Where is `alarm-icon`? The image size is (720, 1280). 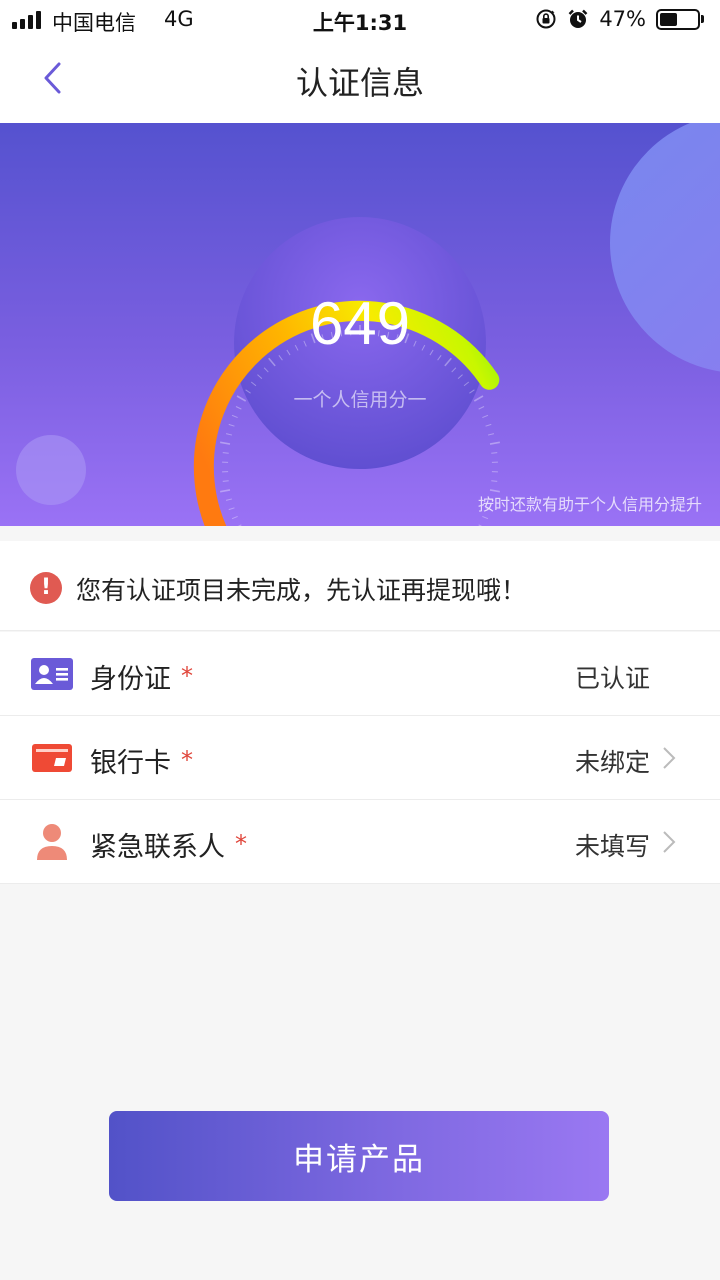 alarm-icon is located at coordinates (578, 18).